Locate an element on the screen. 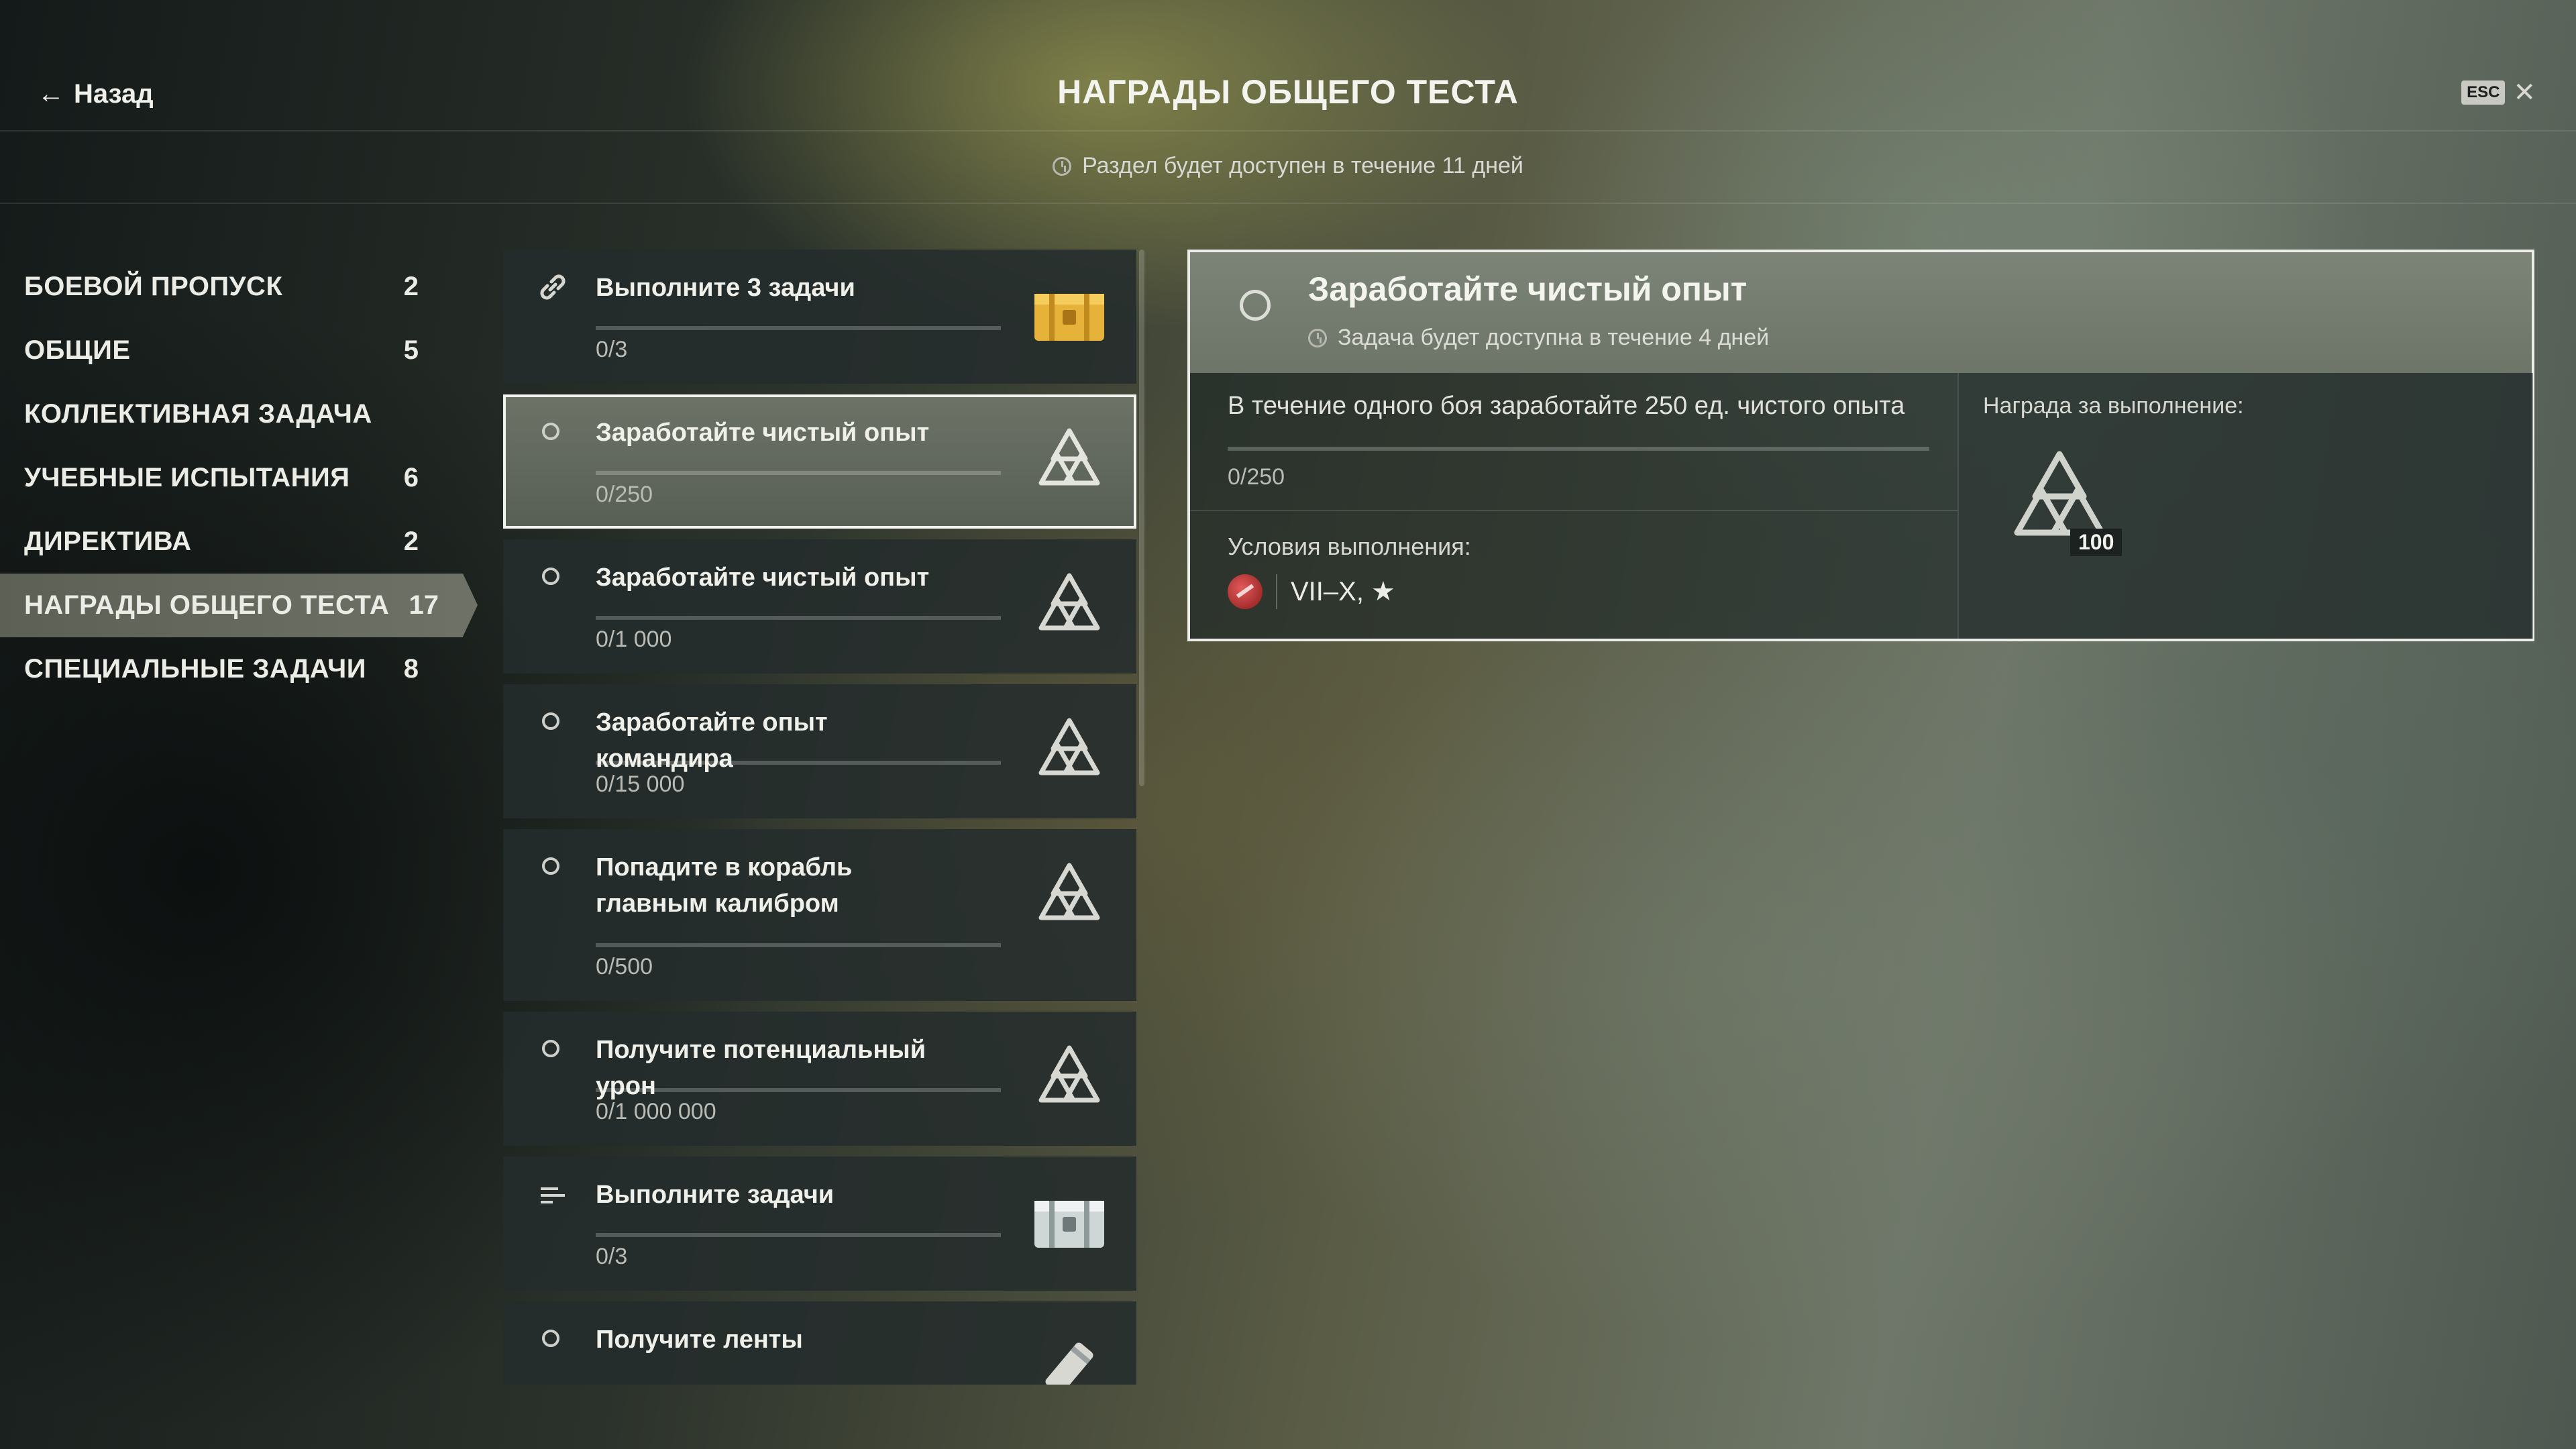 This screenshot has height=1449, width=2576. page-title: НАГРАДЫ ОБЩЕГО ТЕСТА is located at coordinates (1288, 92).